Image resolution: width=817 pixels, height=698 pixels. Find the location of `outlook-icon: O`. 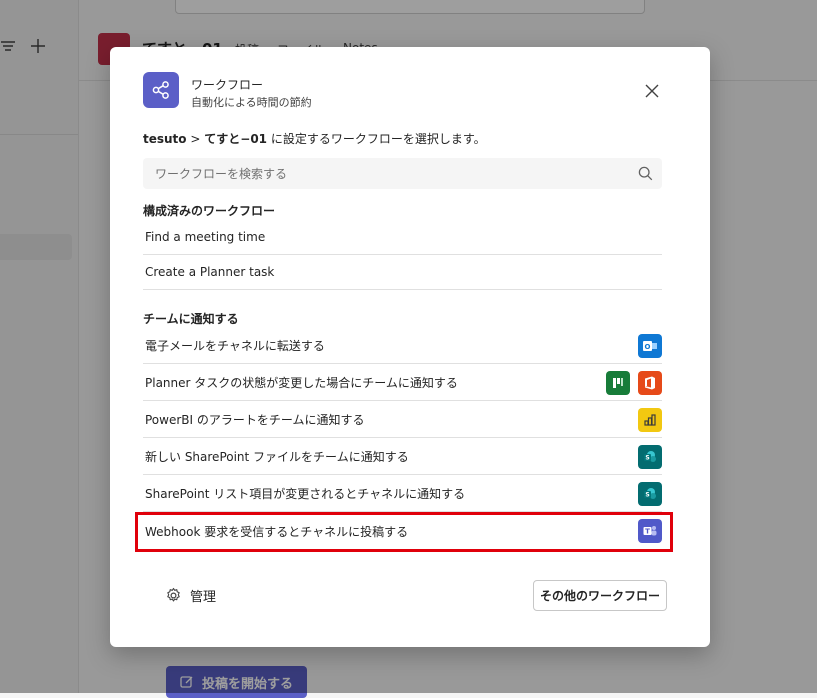

outlook-icon: O is located at coordinates (650, 345).